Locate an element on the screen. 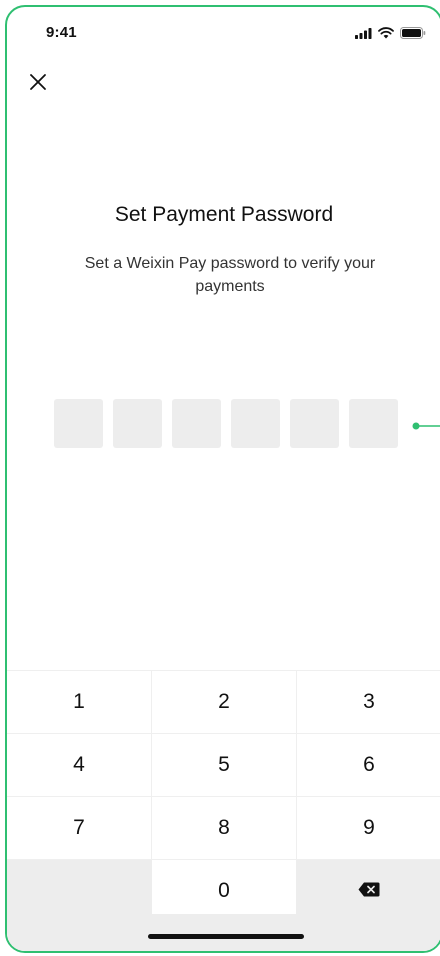 This screenshot has width=440, height=956. key-1: 1 is located at coordinates (79, 702).